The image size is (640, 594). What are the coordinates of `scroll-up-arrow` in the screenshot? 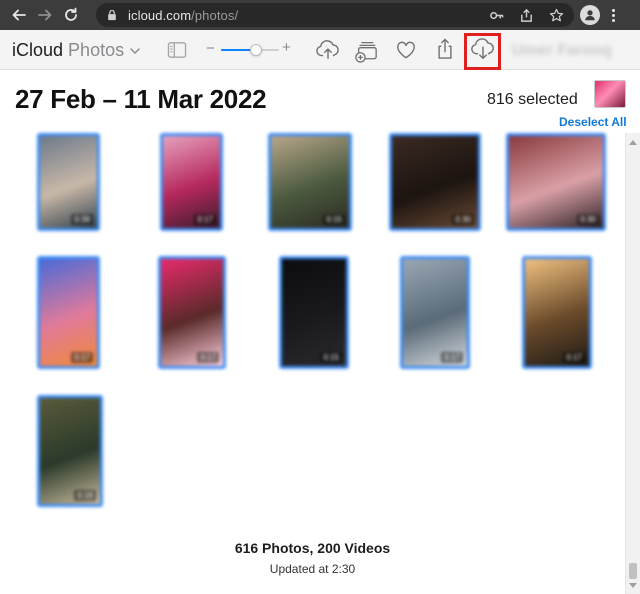 It's located at (633, 142).